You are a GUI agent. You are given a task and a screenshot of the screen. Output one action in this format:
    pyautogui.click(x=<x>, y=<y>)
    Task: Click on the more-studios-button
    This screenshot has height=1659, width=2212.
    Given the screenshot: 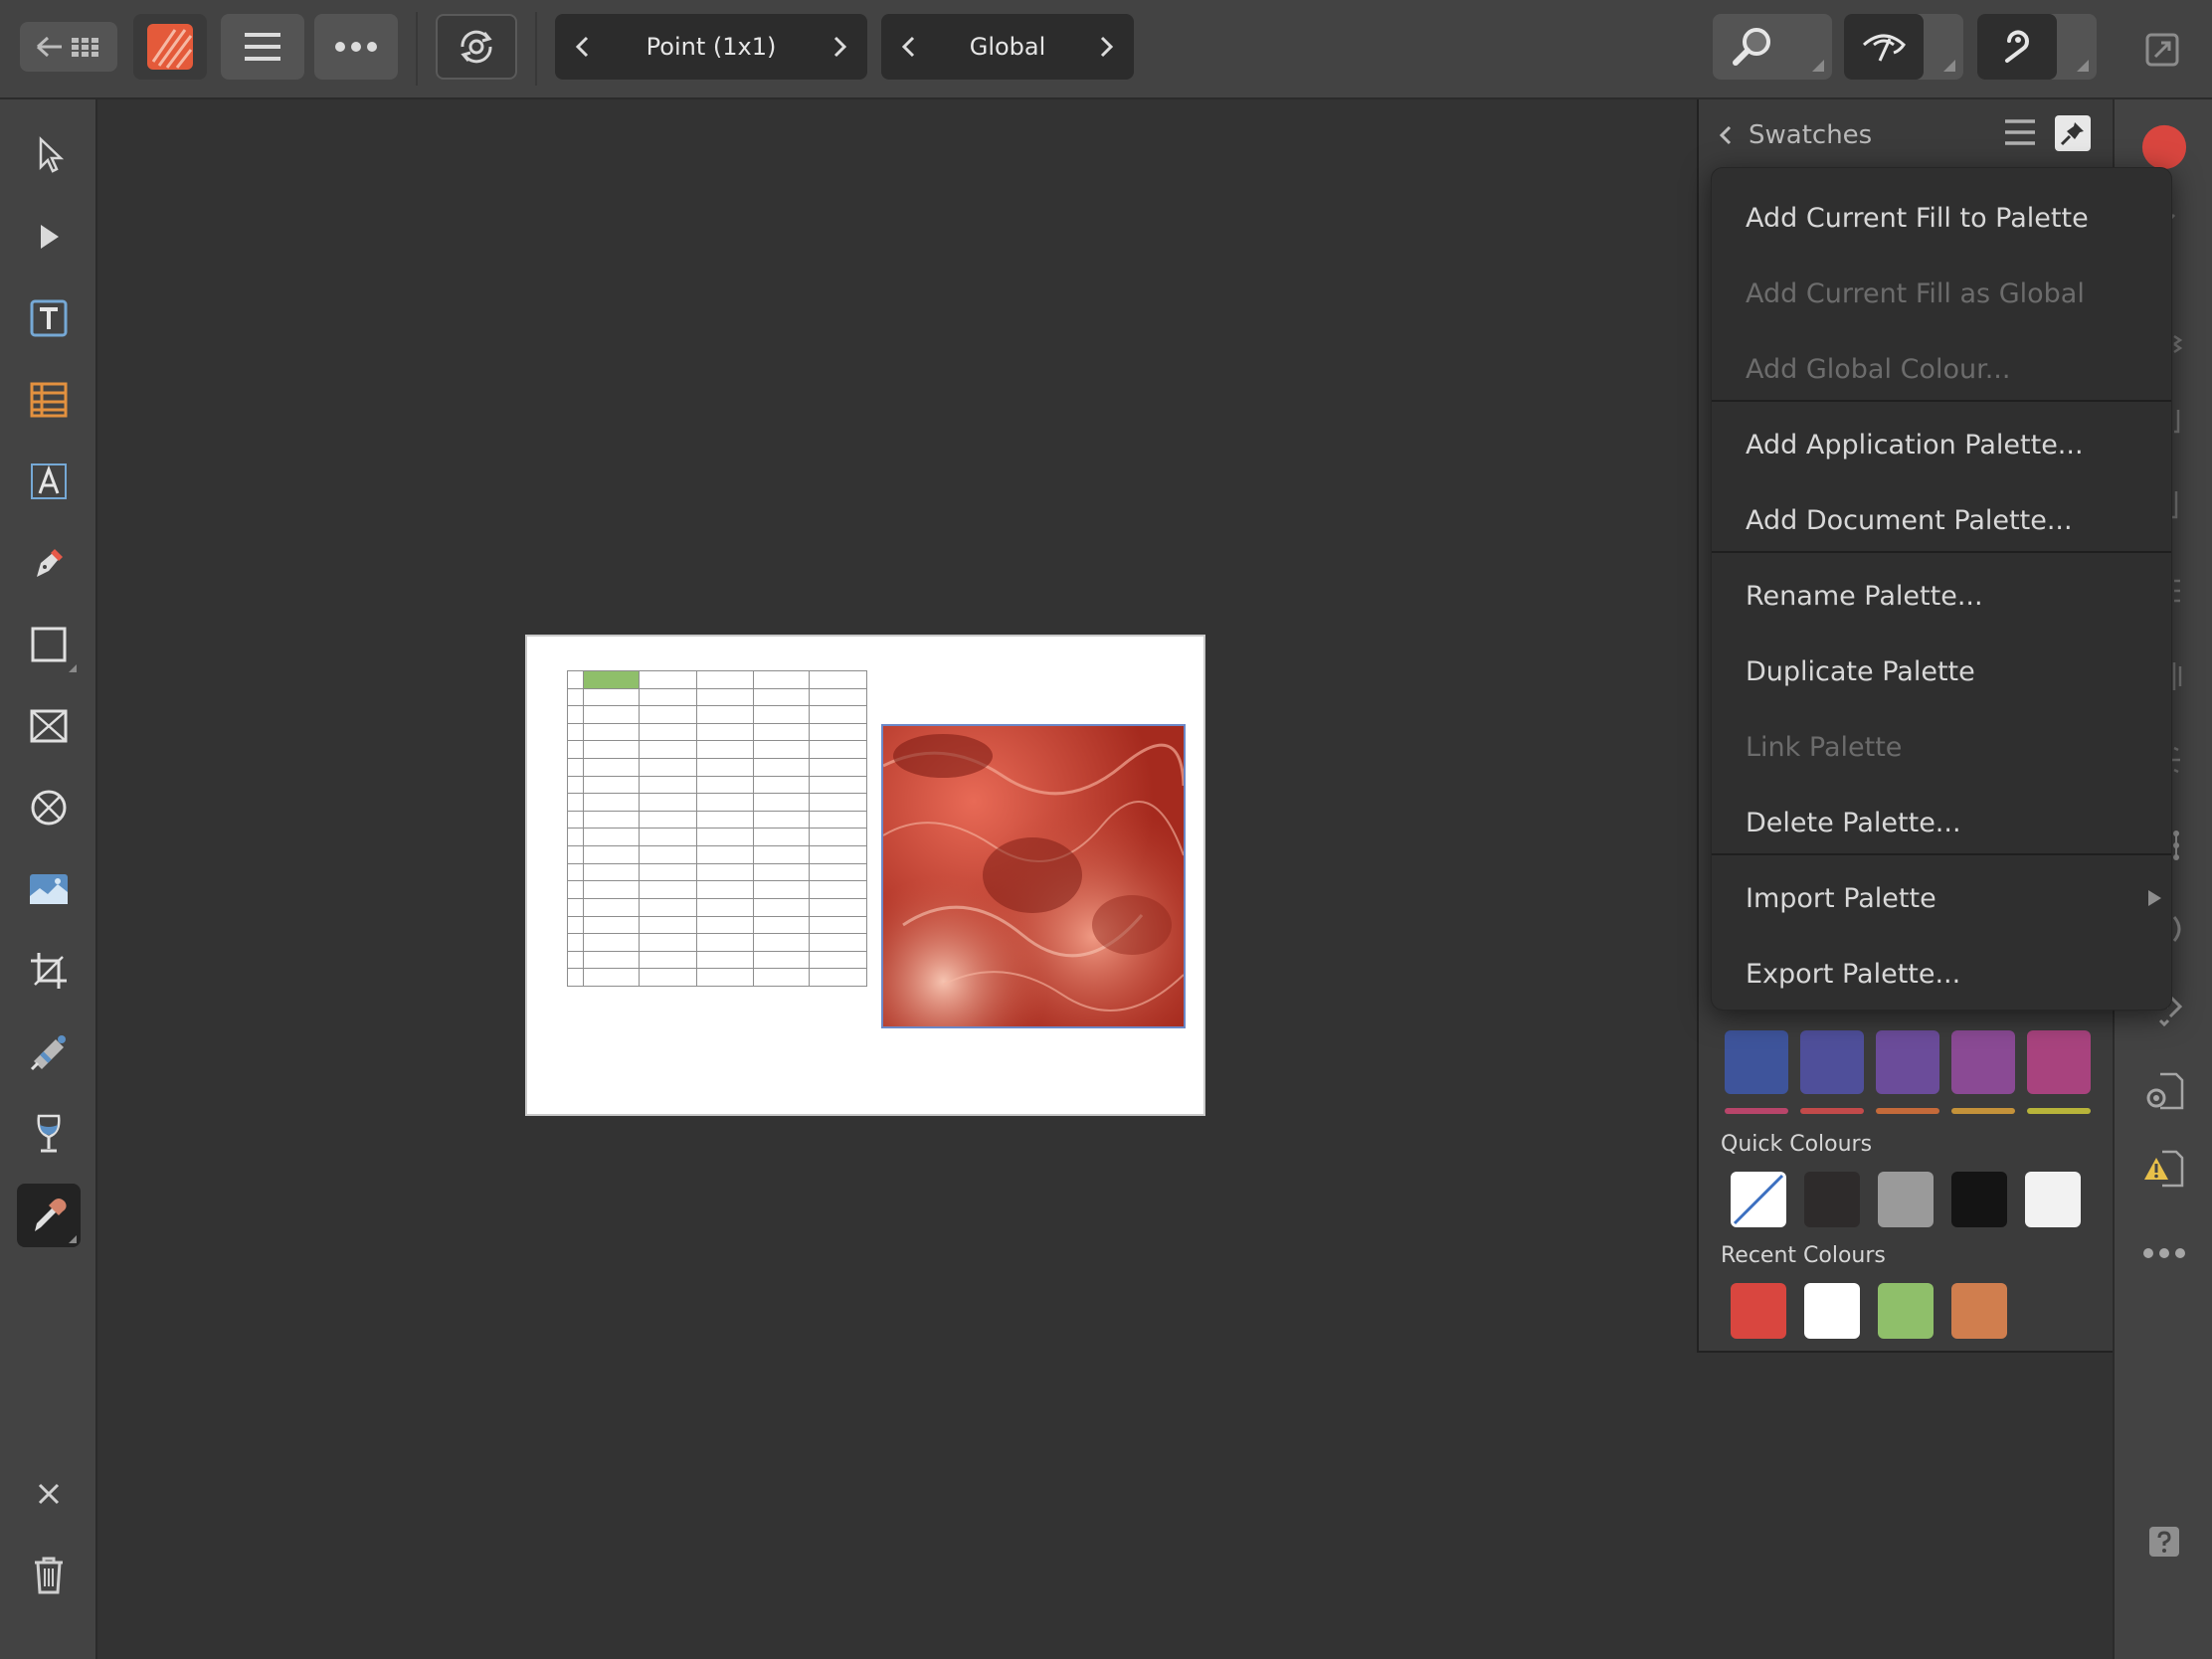 What is the action you would take?
    pyautogui.click(x=2164, y=1253)
    